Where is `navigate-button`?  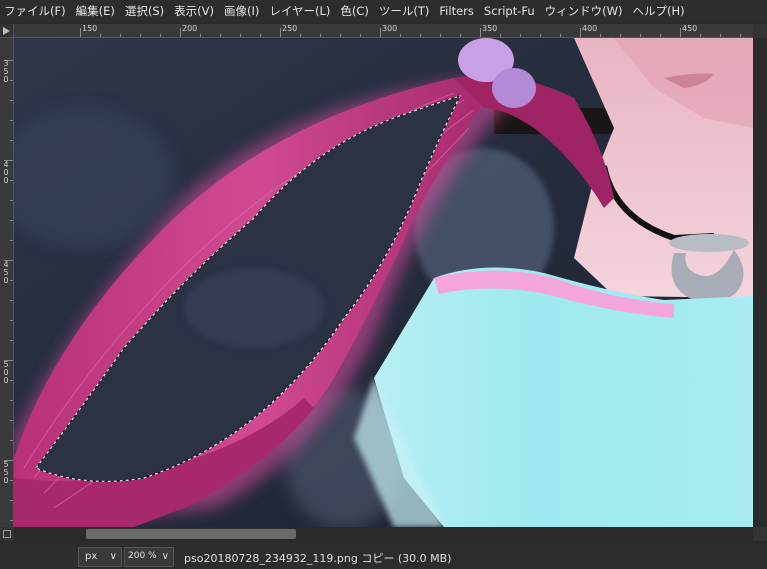
navigate-button is located at coordinates (760, 534).